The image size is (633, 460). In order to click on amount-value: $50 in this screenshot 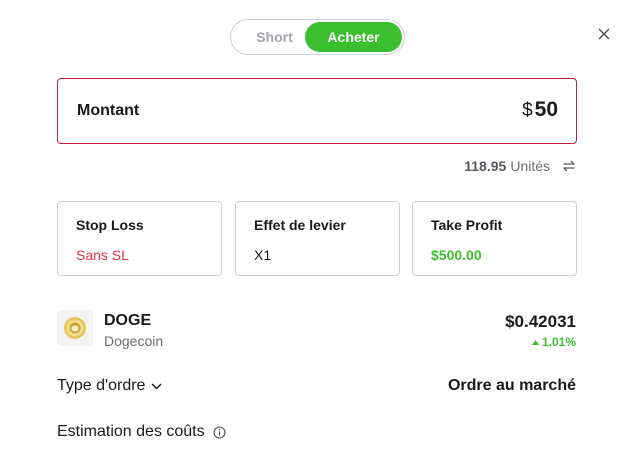, I will do `click(540, 110)`.